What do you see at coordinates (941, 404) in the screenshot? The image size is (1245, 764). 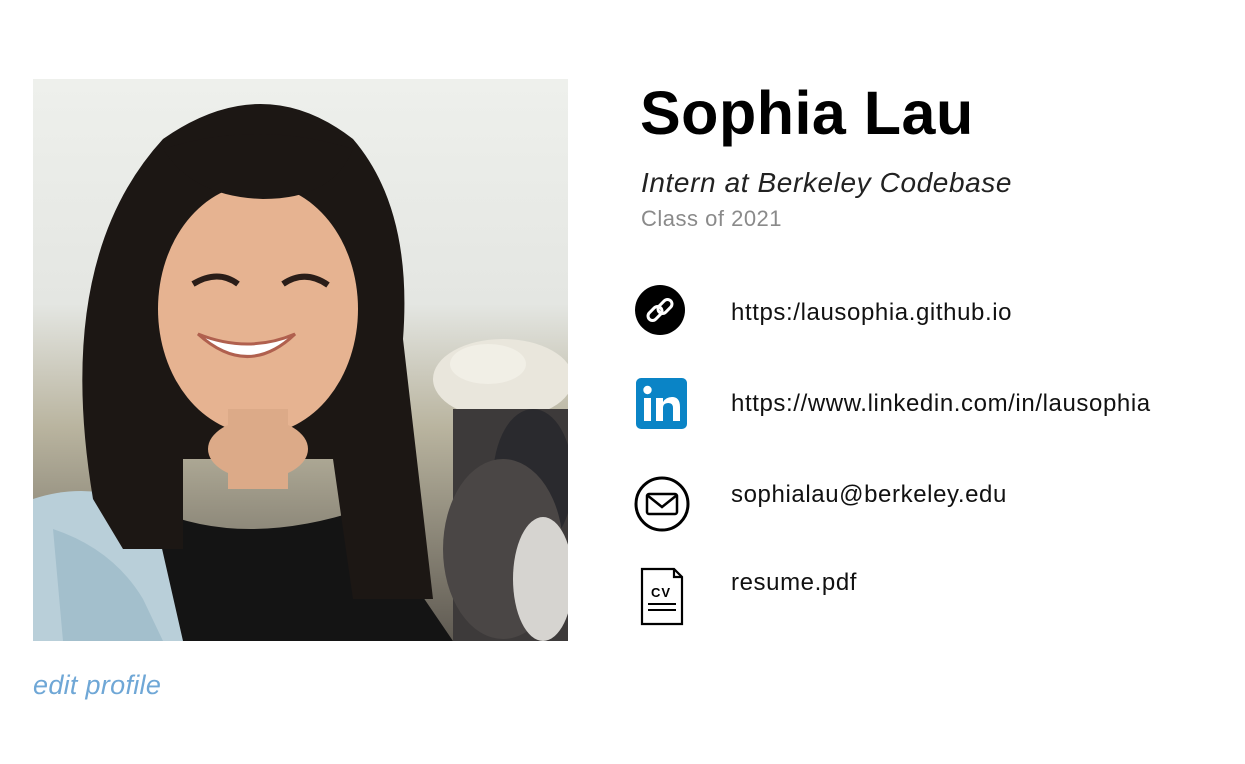 I see `linkedin-link: https://www.linkedin.com/in/lausophia` at bounding box center [941, 404].